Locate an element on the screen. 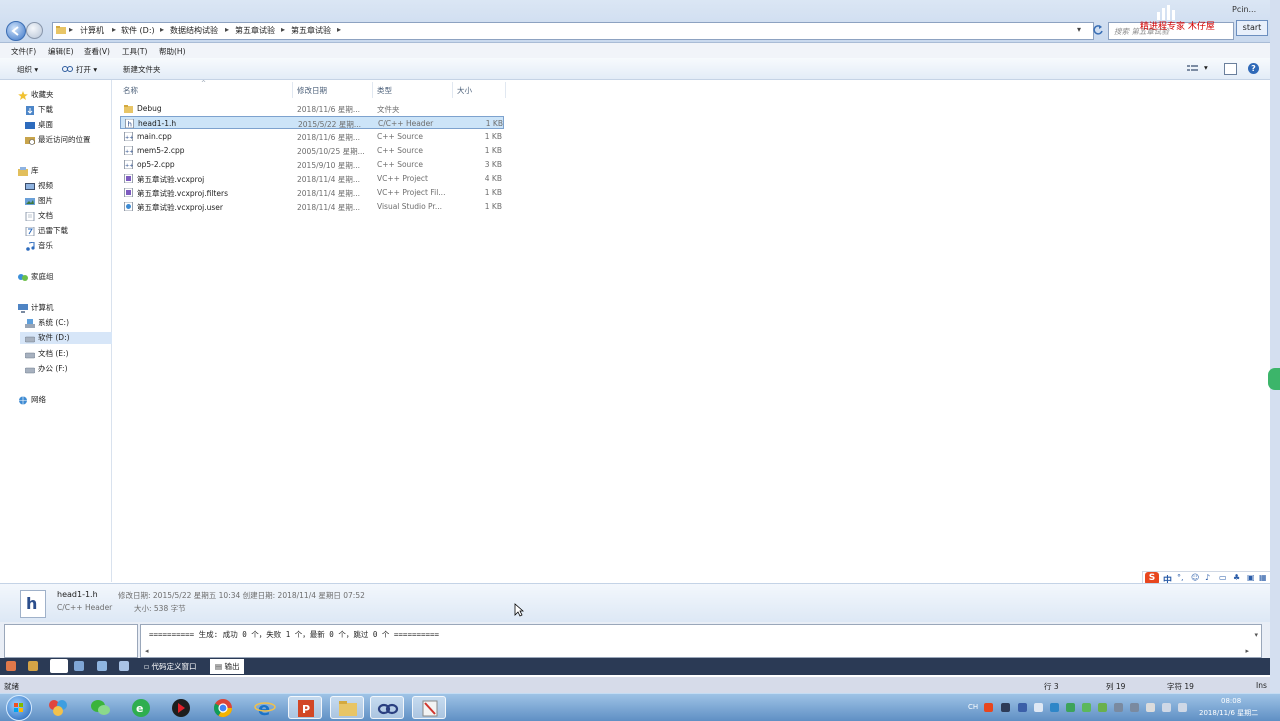 The width and height of the screenshot is (1280, 721). nav-drive-c: 系统 (C:) is located at coordinates (47, 323).